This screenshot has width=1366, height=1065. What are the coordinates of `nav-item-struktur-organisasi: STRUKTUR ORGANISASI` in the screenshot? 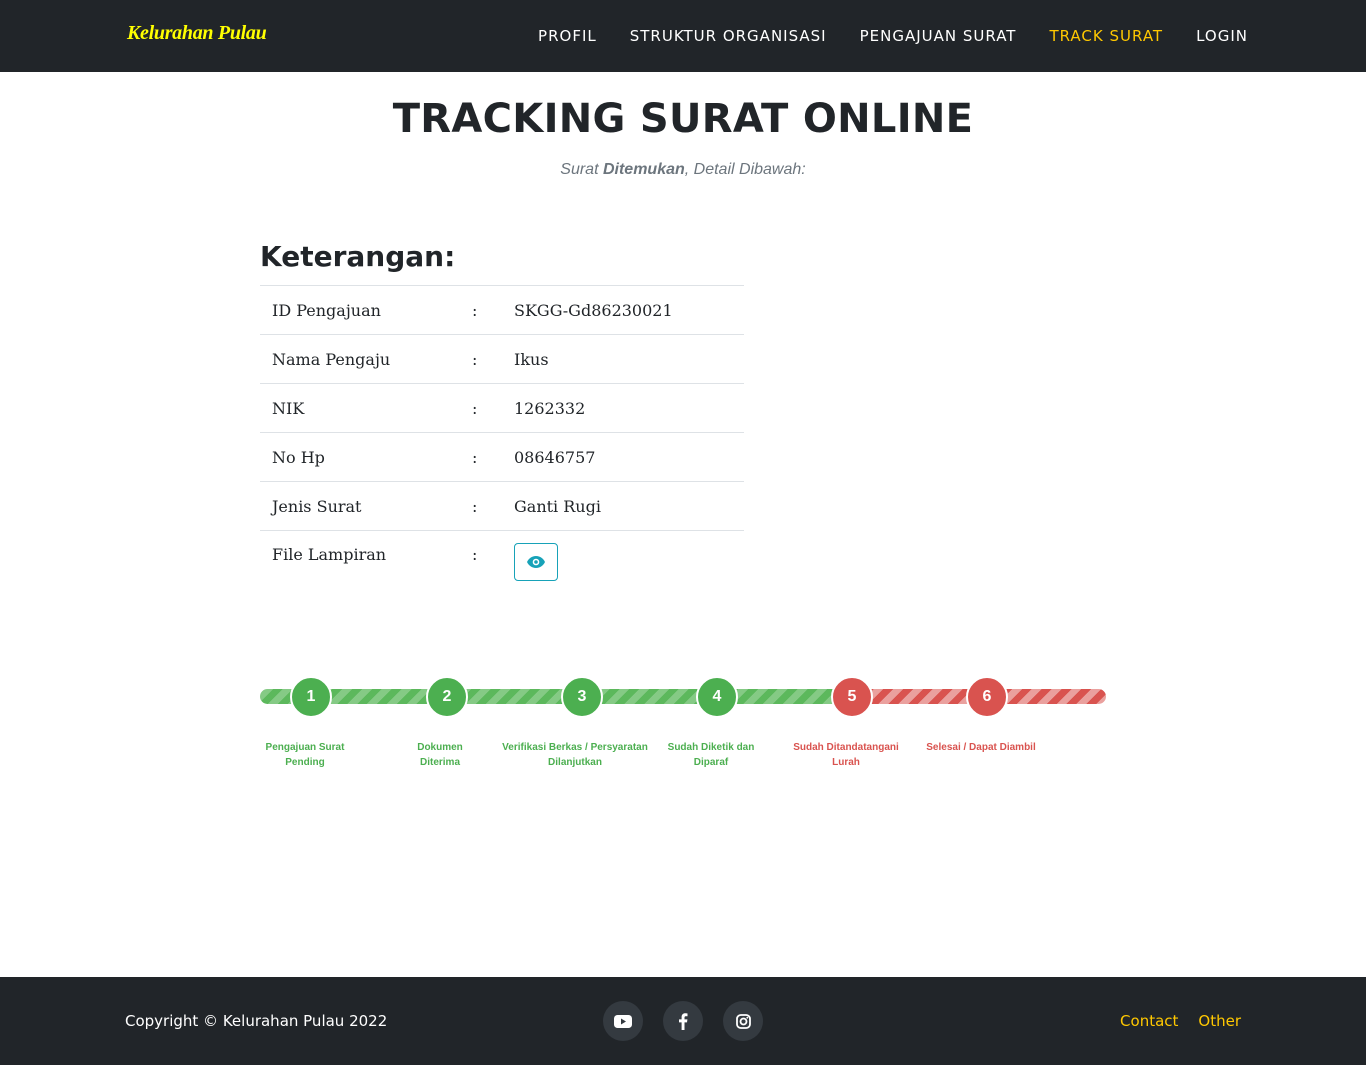 It's located at (728, 36).